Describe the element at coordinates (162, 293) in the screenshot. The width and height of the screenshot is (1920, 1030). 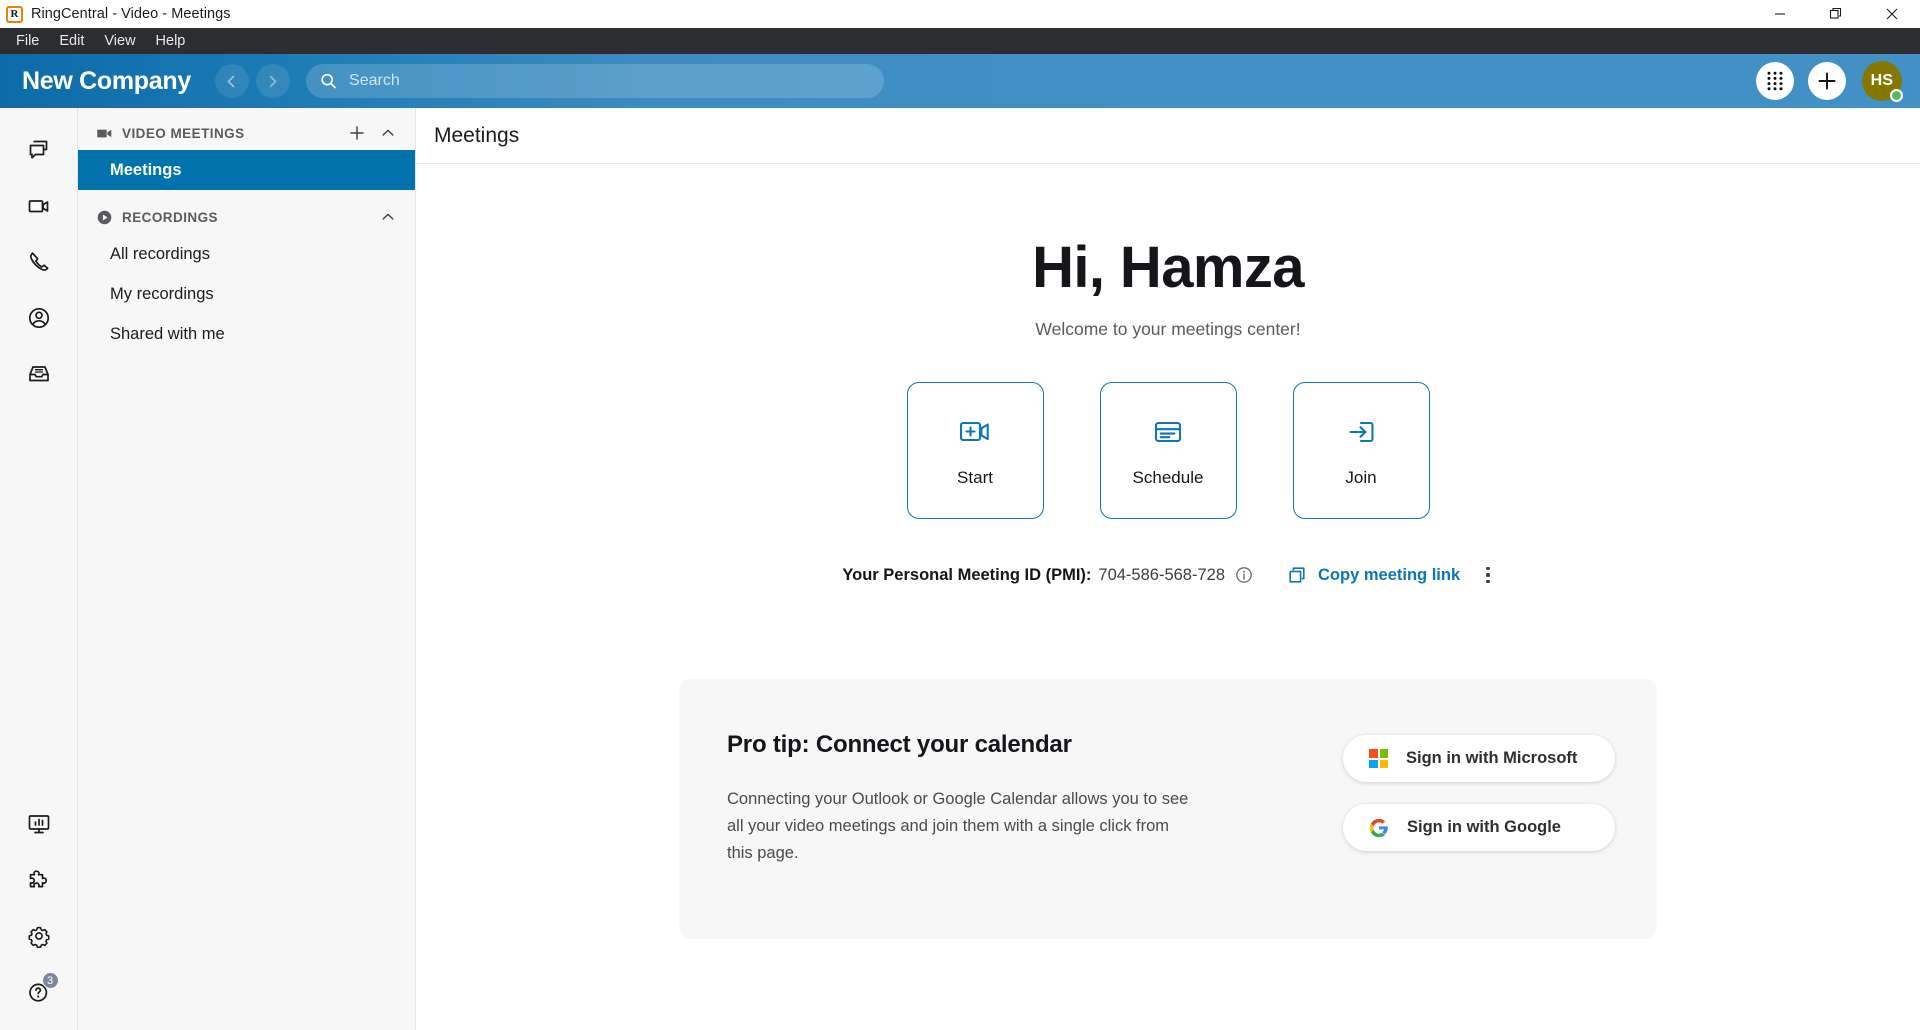
I see `sidebar-item-label: My recordings` at that location.